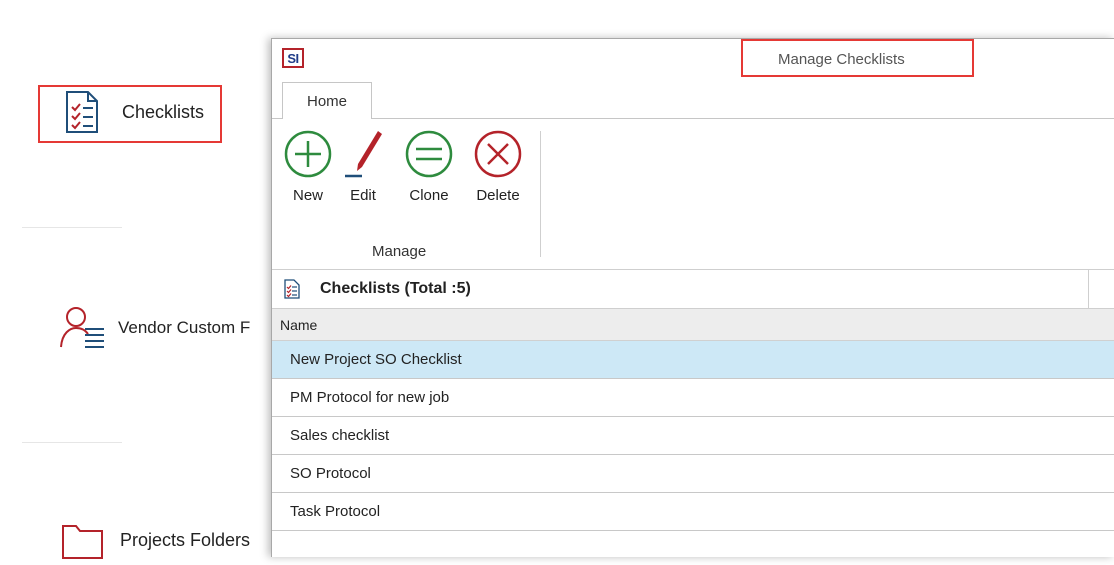 The width and height of the screenshot is (1114, 565). Describe the element at coordinates (693, 289) in the screenshot. I see `list-header: Checklists (Total :5)` at that location.